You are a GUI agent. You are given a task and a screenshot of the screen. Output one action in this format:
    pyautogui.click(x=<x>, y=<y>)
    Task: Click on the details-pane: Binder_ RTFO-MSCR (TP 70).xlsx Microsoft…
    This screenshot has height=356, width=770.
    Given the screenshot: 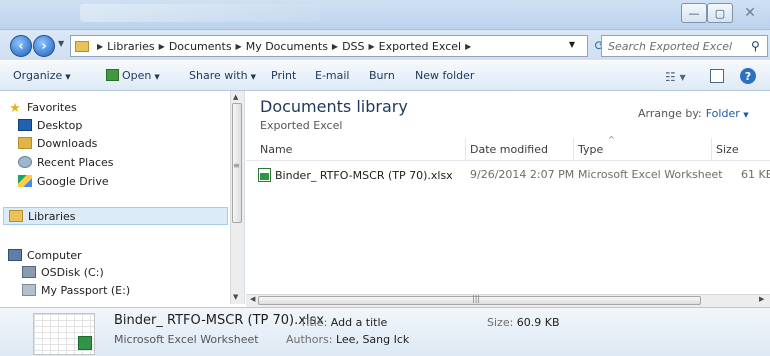 What is the action you would take?
    pyautogui.click(x=385, y=331)
    